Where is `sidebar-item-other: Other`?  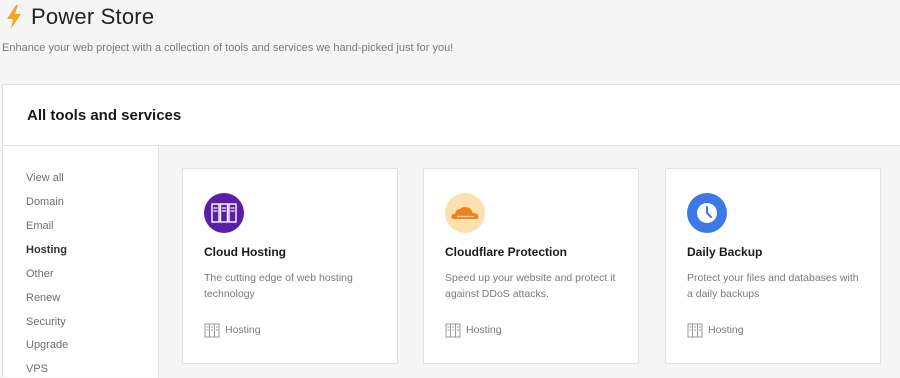 sidebar-item-other: Other is located at coordinates (40, 274).